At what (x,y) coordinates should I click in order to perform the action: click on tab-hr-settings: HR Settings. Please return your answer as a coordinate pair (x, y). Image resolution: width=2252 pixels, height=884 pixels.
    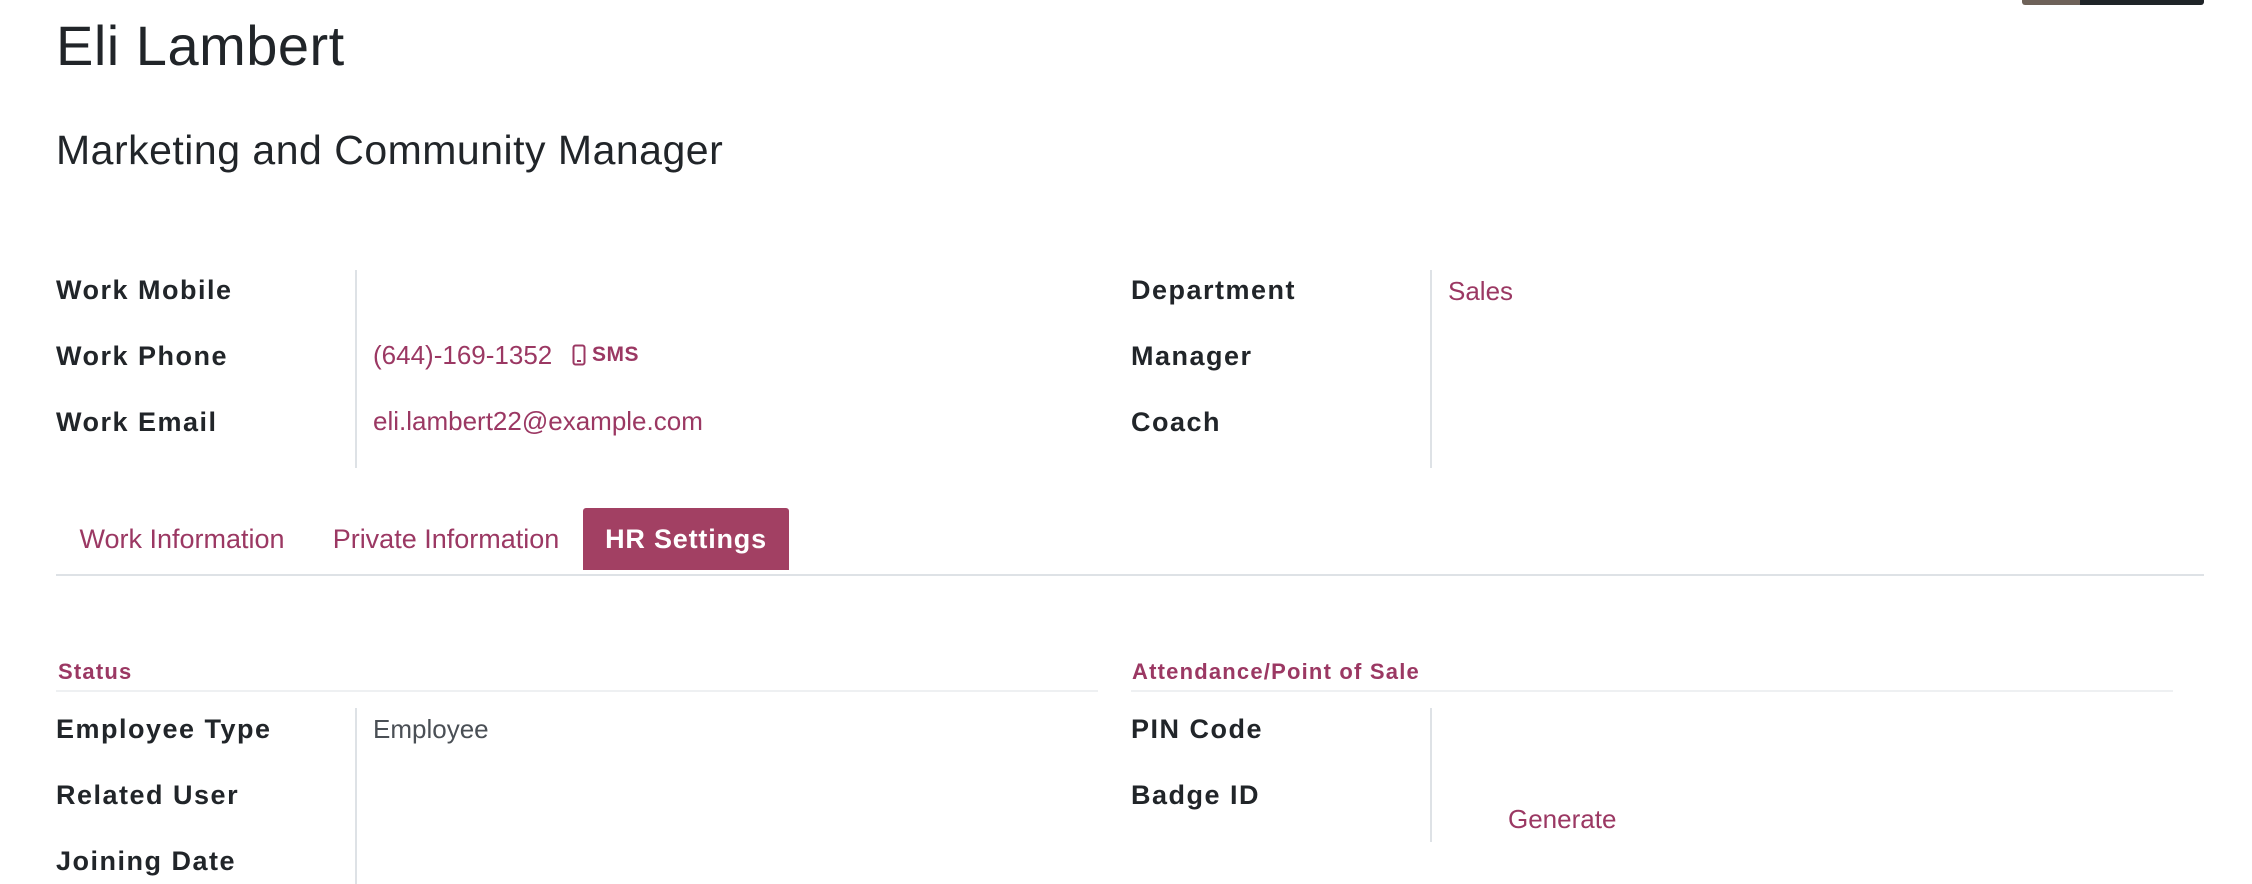
    Looking at the image, I should click on (686, 539).